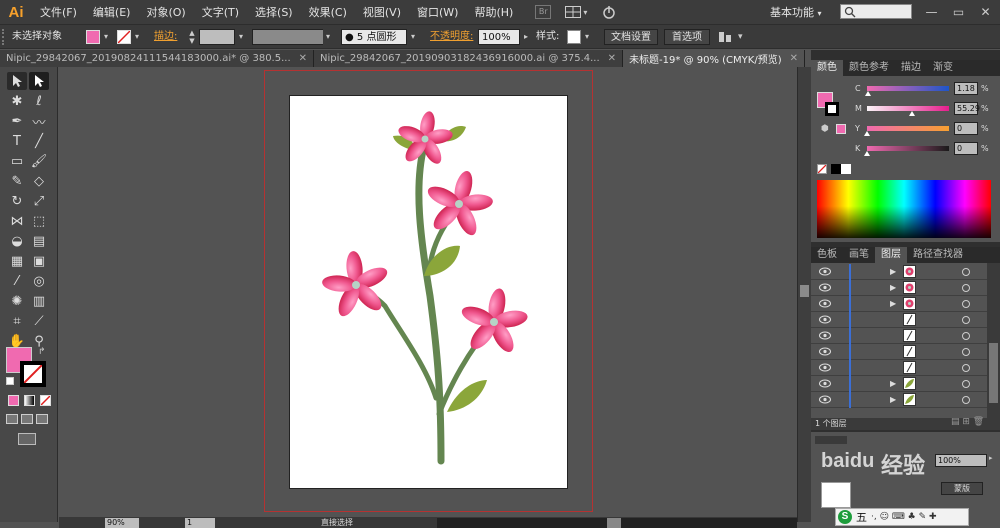  I want to click on stroke-color-box, so click(33, 374).